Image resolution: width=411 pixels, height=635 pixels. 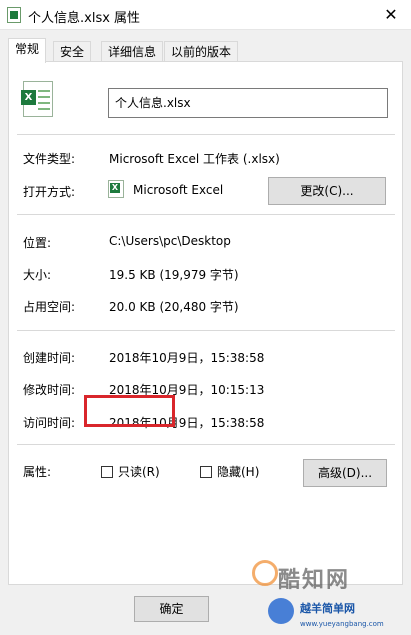 I want to click on tab-strip: 常规 安全 详细信息 以前的版本, so click(x=205, y=50).